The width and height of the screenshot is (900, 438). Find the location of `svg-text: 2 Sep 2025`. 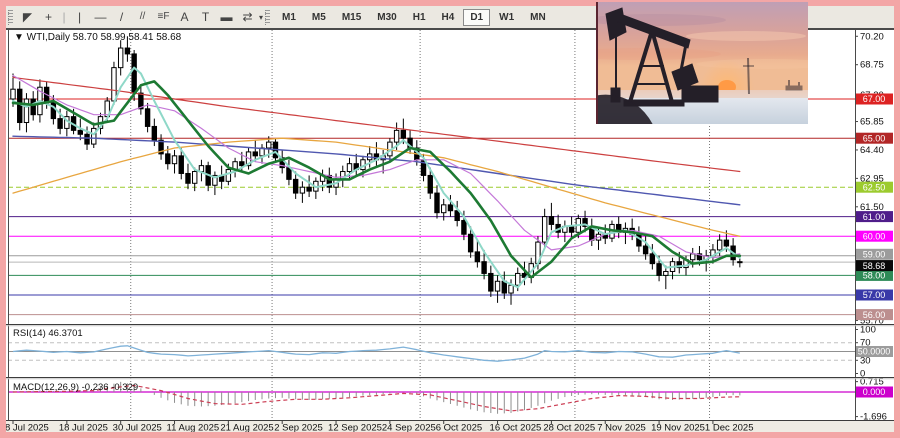

svg-text: 2 Sep 2025 is located at coordinates (298, 428).